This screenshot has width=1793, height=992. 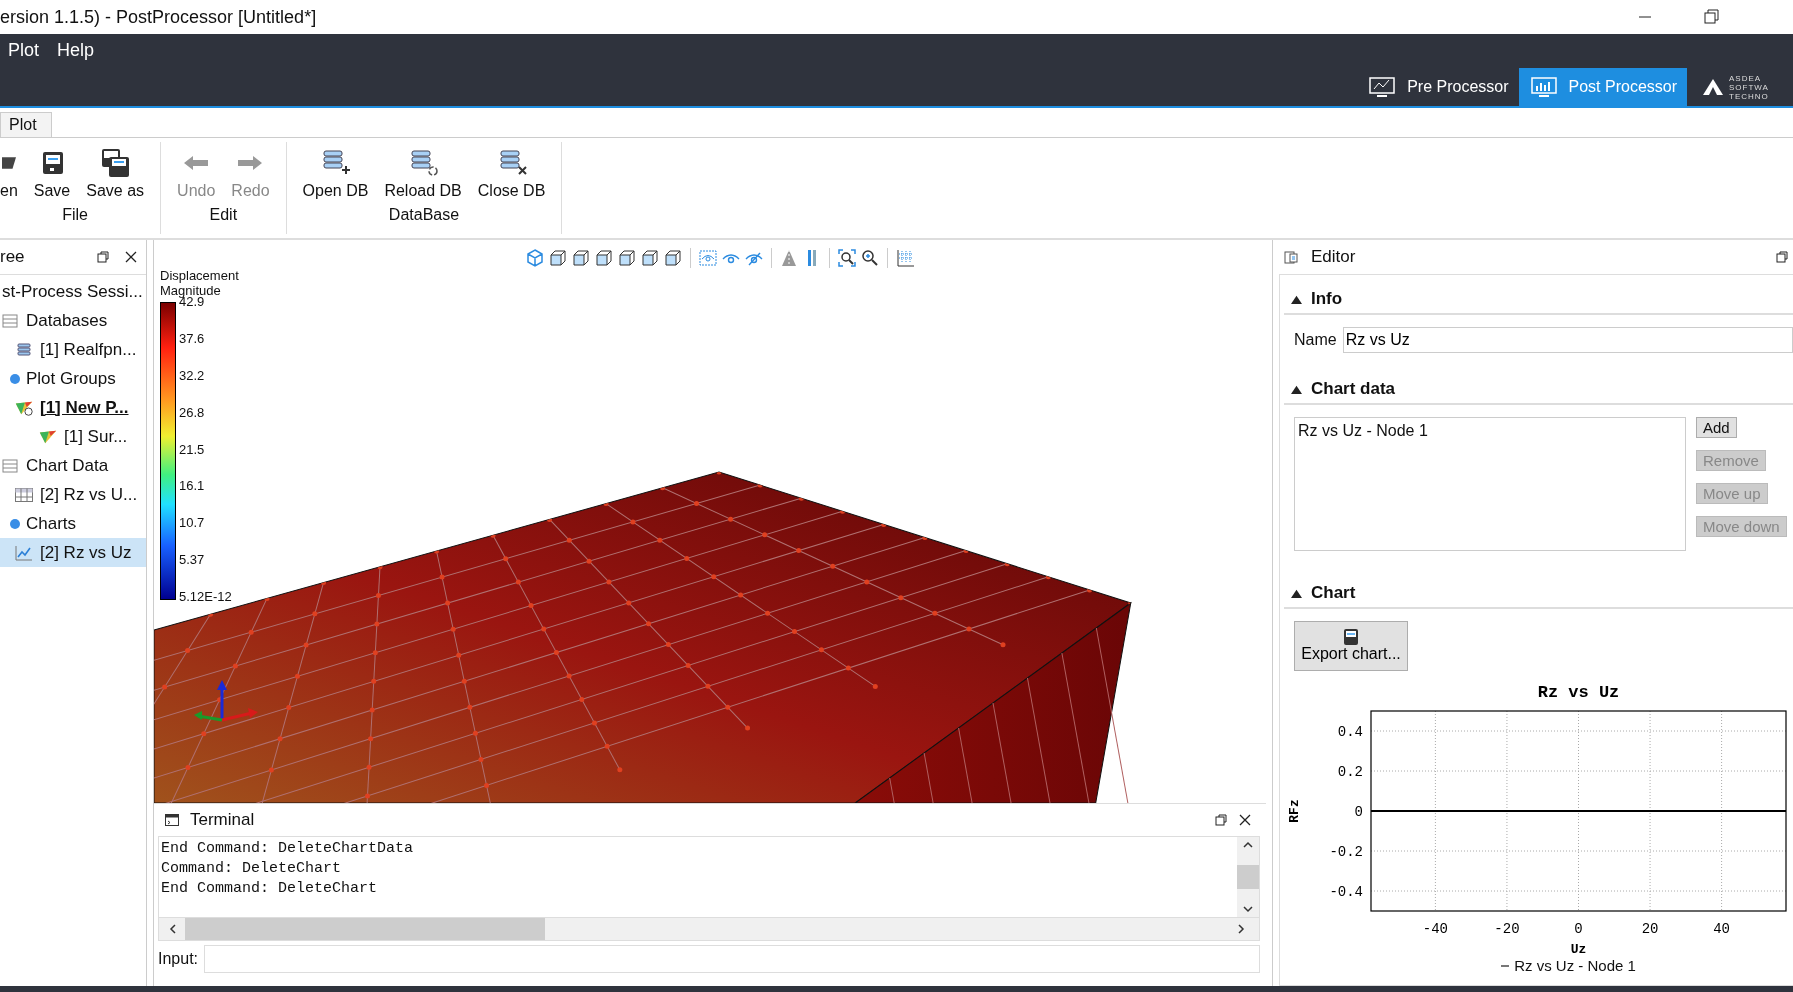 I want to click on panel-title: ree, so click(x=13, y=257).